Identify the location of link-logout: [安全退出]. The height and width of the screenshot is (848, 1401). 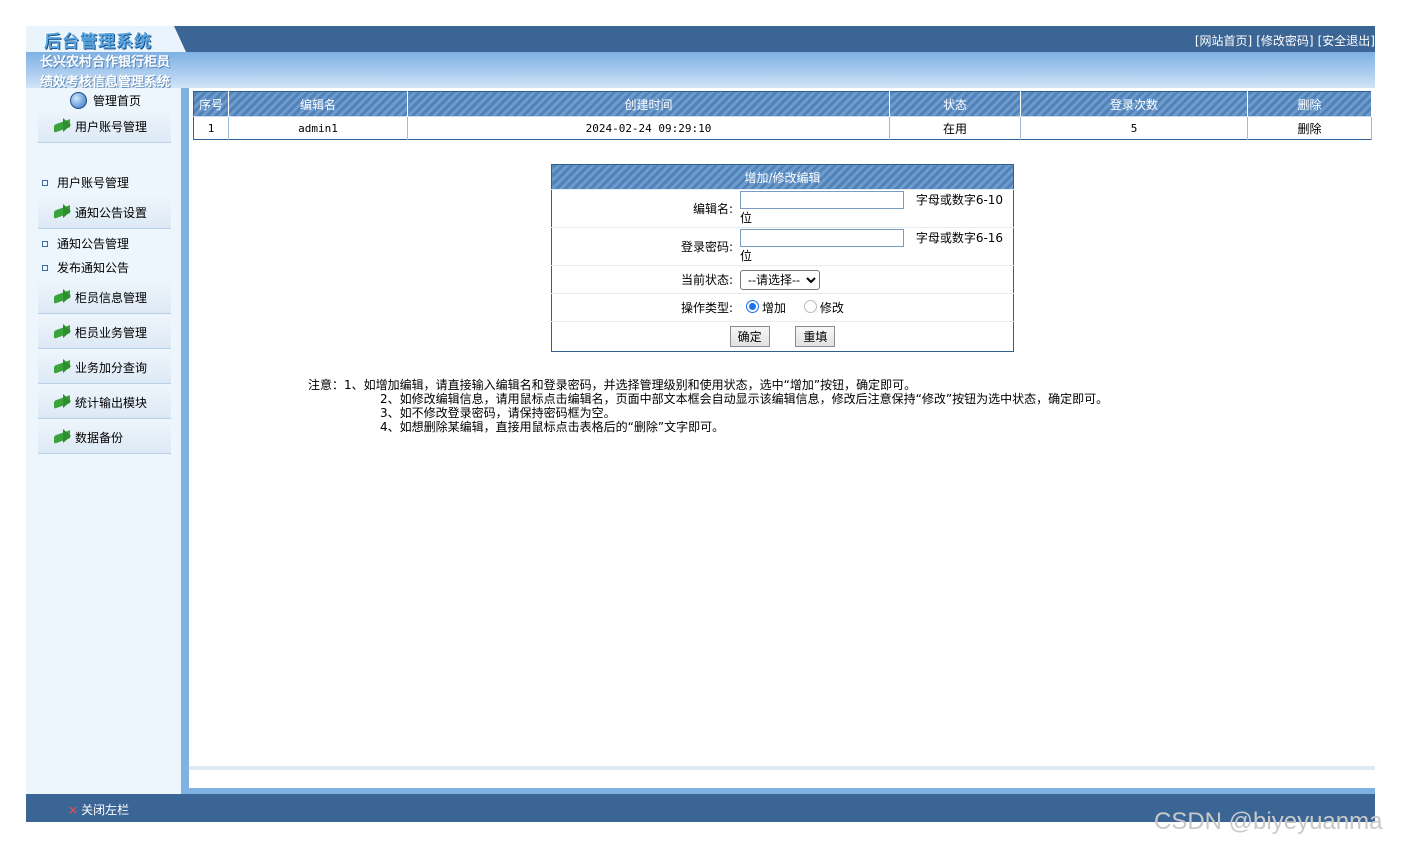
(1346, 41).